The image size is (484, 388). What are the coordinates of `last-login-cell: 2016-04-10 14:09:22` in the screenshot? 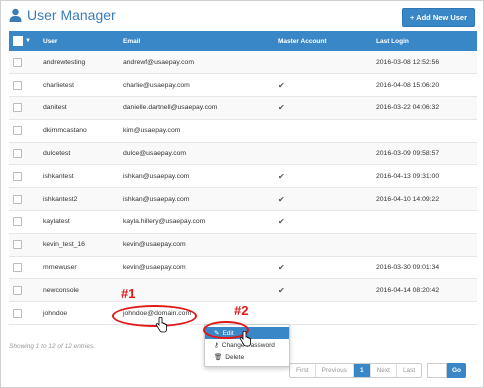 It's located at (408, 199).